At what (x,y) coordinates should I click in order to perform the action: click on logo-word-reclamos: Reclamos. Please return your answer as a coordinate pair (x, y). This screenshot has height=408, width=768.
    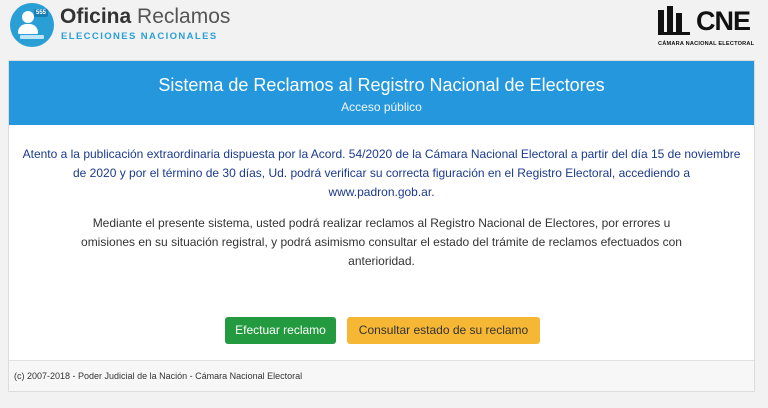
    Looking at the image, I should click on (184, 16).